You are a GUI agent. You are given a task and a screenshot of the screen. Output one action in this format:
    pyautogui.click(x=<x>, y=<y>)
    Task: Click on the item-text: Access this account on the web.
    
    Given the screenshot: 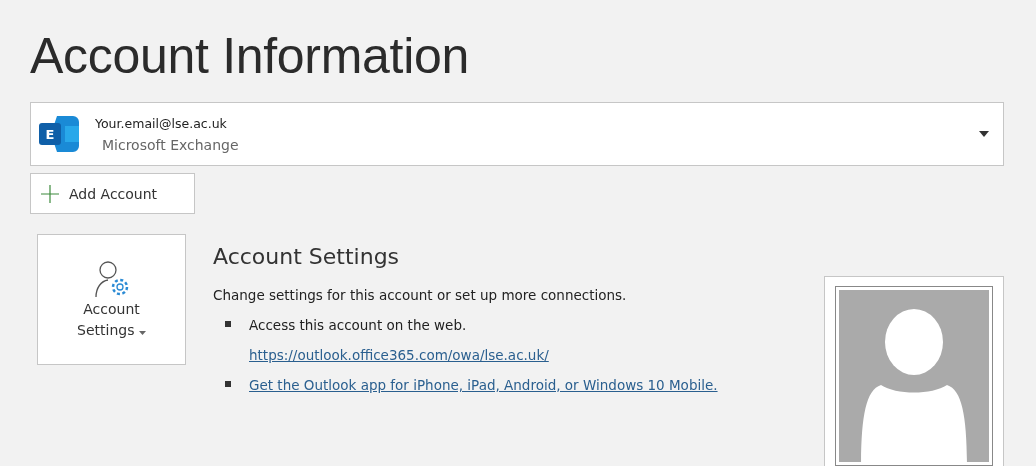 What is the action you would take?
    pyautogui.click(x=358, y=325)
    